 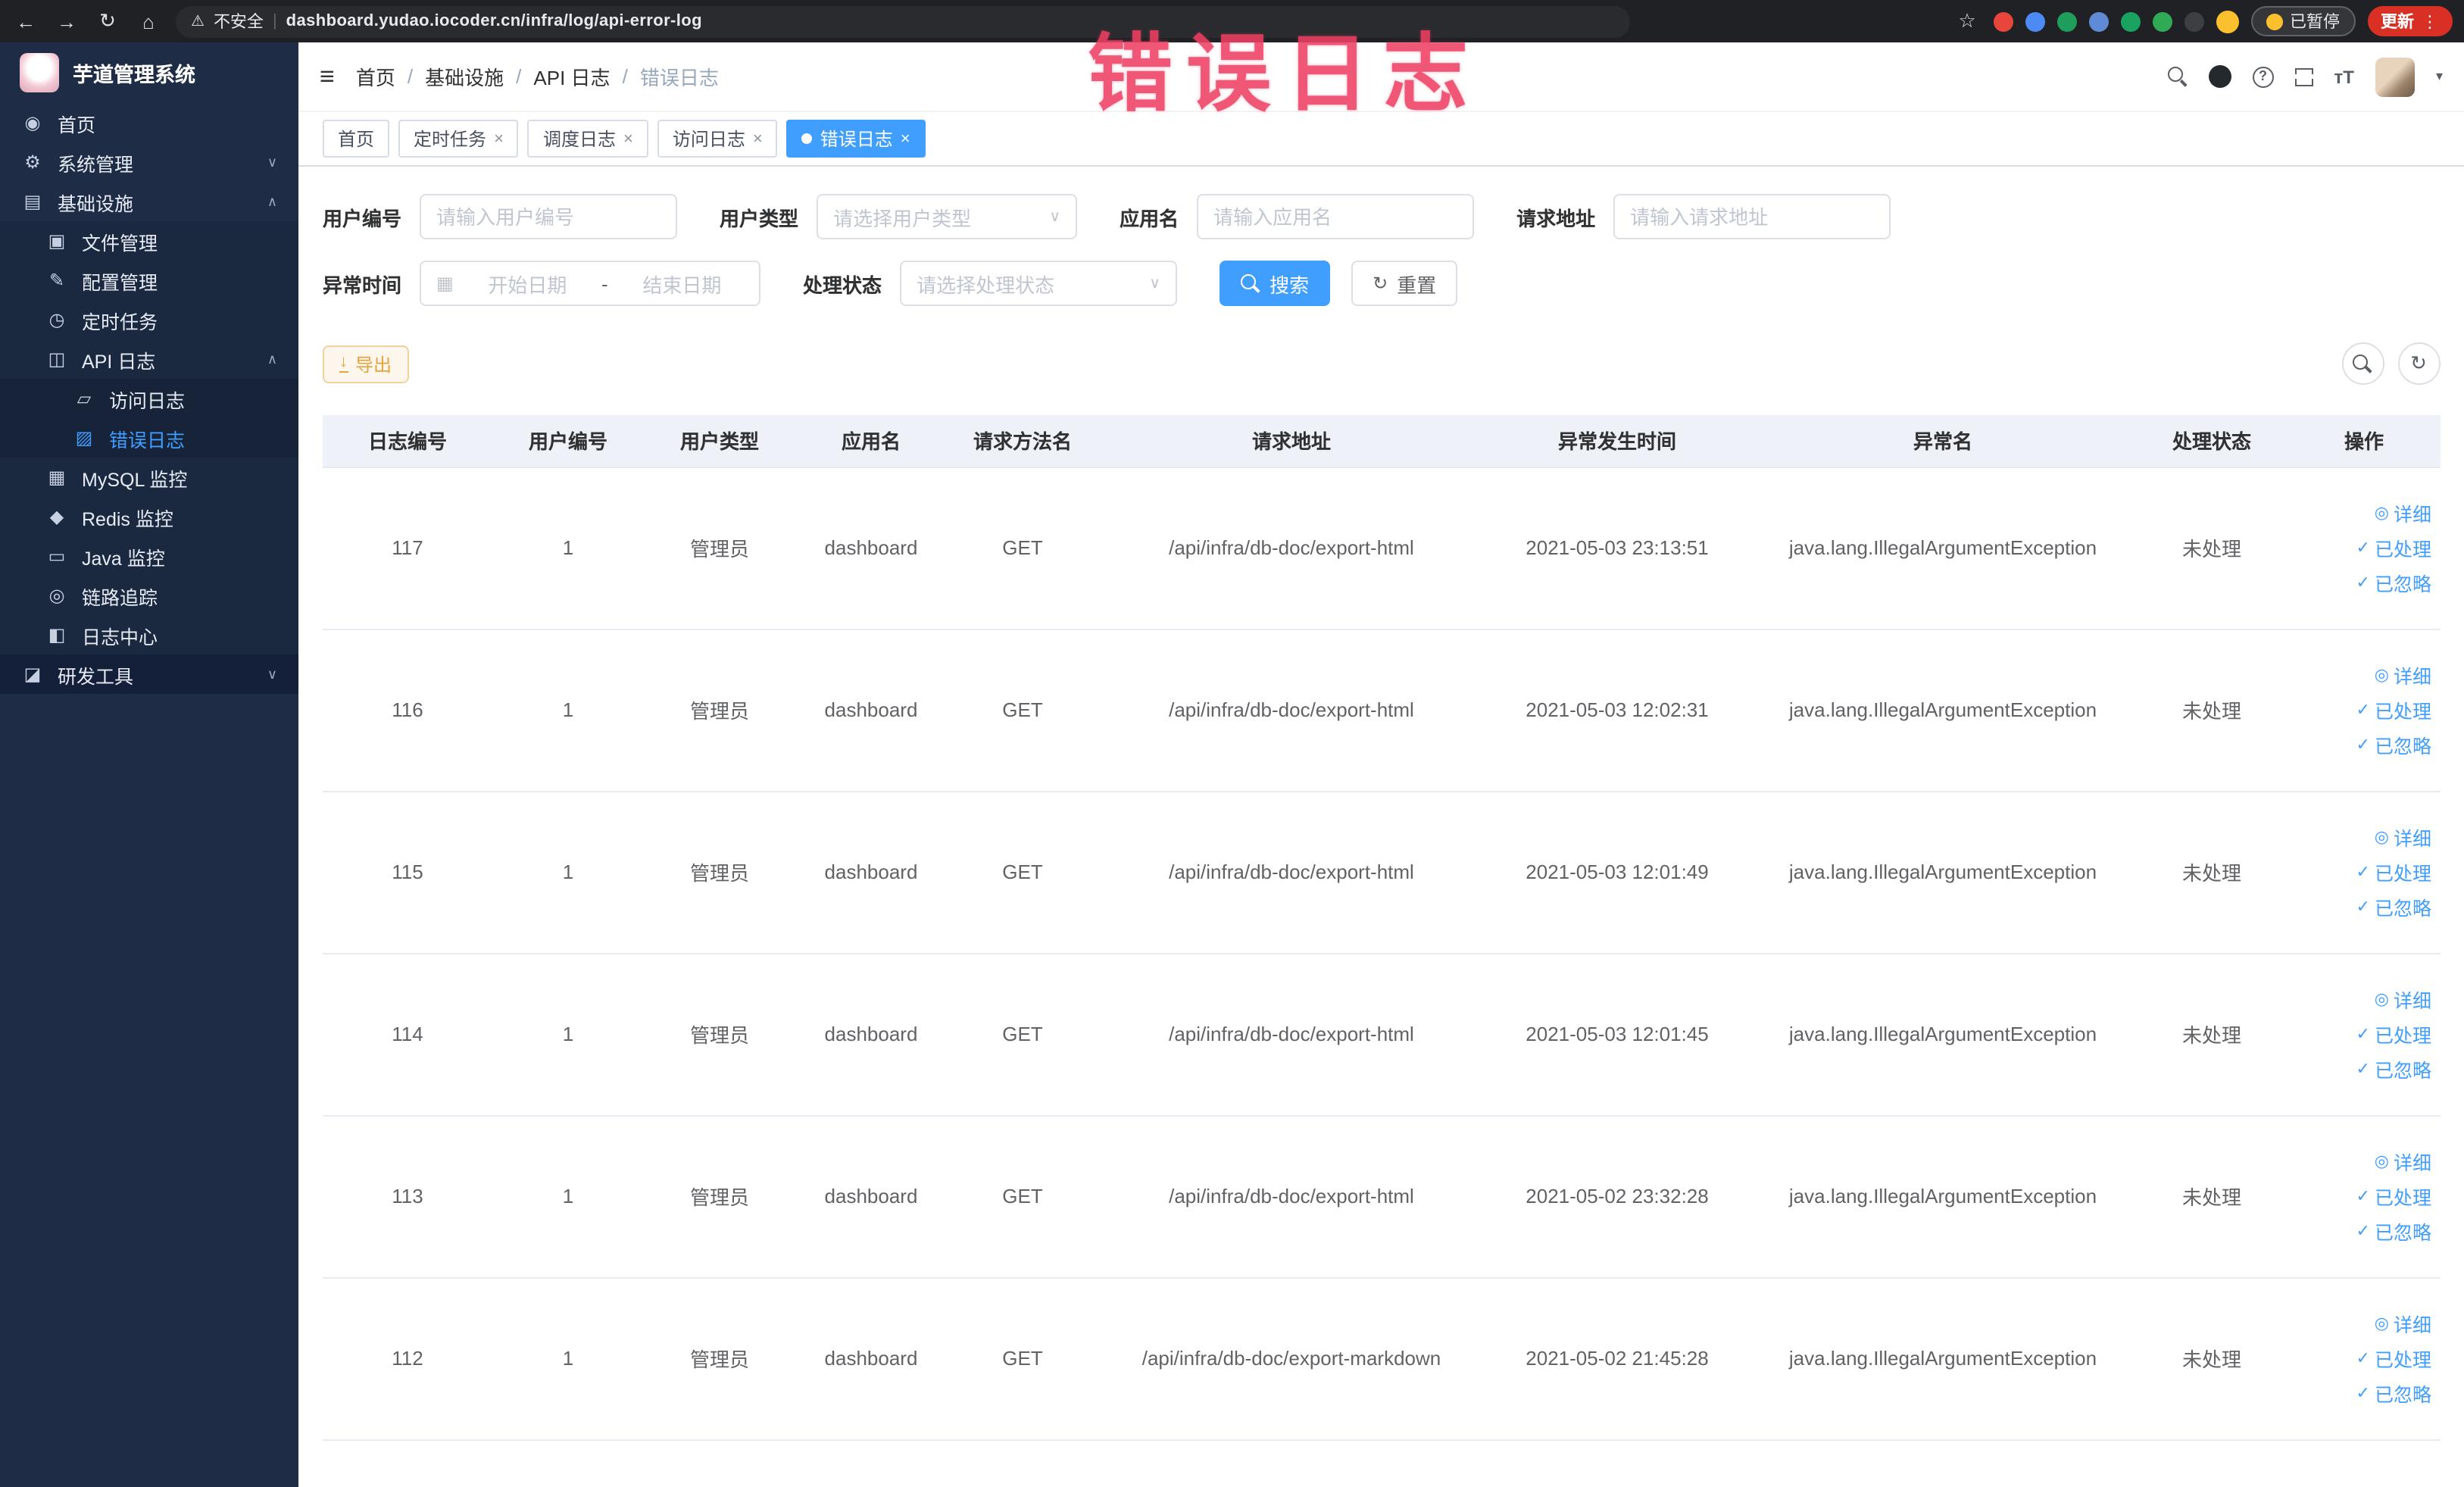 I want to click on tab-schedule-log: 调度日志 ×, so click(x=587, y=139).